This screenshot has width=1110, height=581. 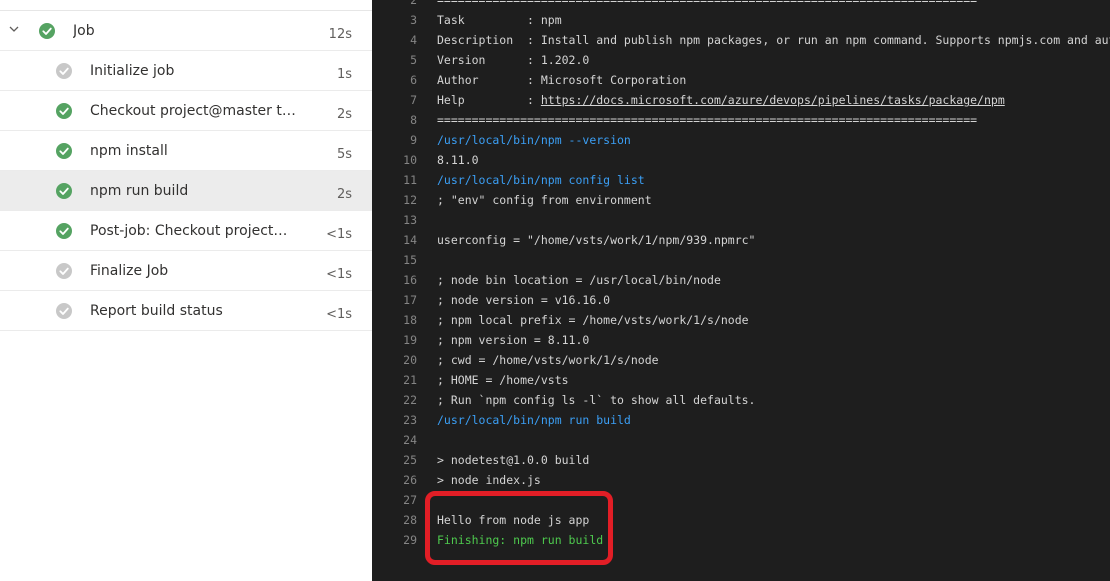 I want to click on log-text-content: /usr/local/bin/npm --version, so click(x=534, y=140).